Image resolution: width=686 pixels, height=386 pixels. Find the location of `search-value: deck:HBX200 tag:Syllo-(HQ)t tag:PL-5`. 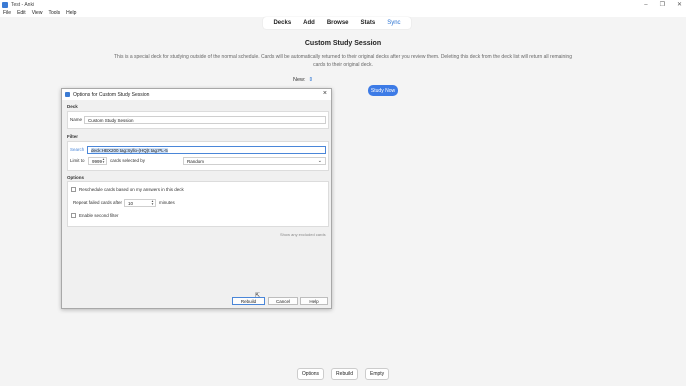

search-value: deck:HBX200 tag:Syllo-(HQ)t tag:PL-5 is located at coordinates (129, 150).